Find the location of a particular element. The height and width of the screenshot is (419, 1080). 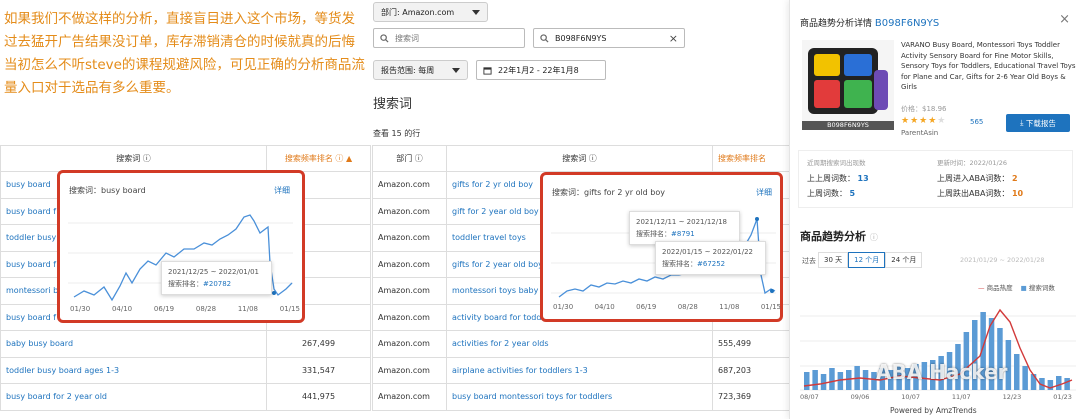

product-image: B098F6N9YS is located at coordinates (848, 85).